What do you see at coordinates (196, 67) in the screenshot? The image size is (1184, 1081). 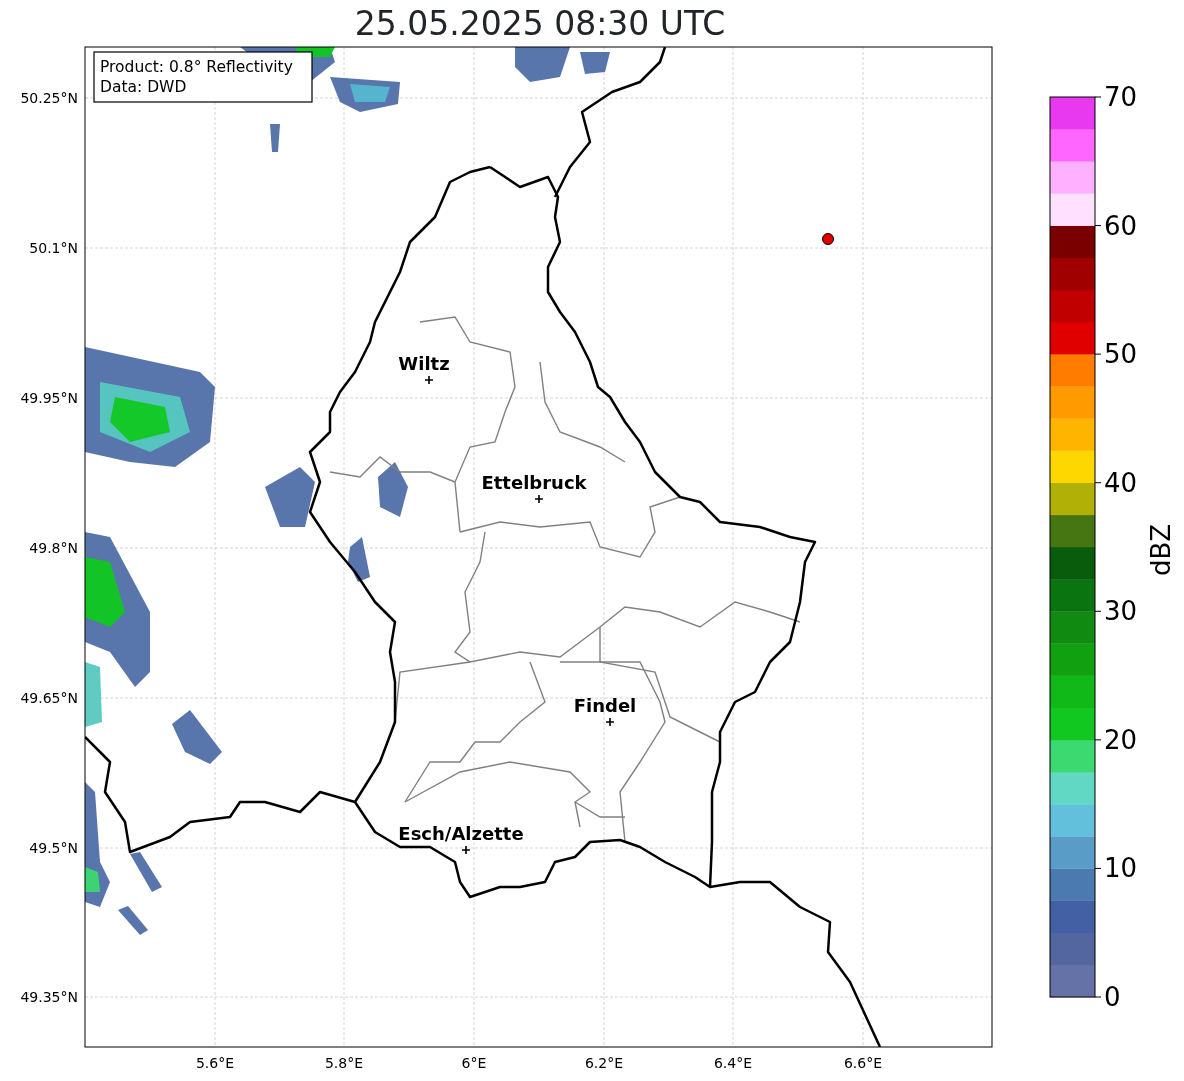 I see `info-text: Product: 0.8° Reflectivity` at bounding box center [196, 67].